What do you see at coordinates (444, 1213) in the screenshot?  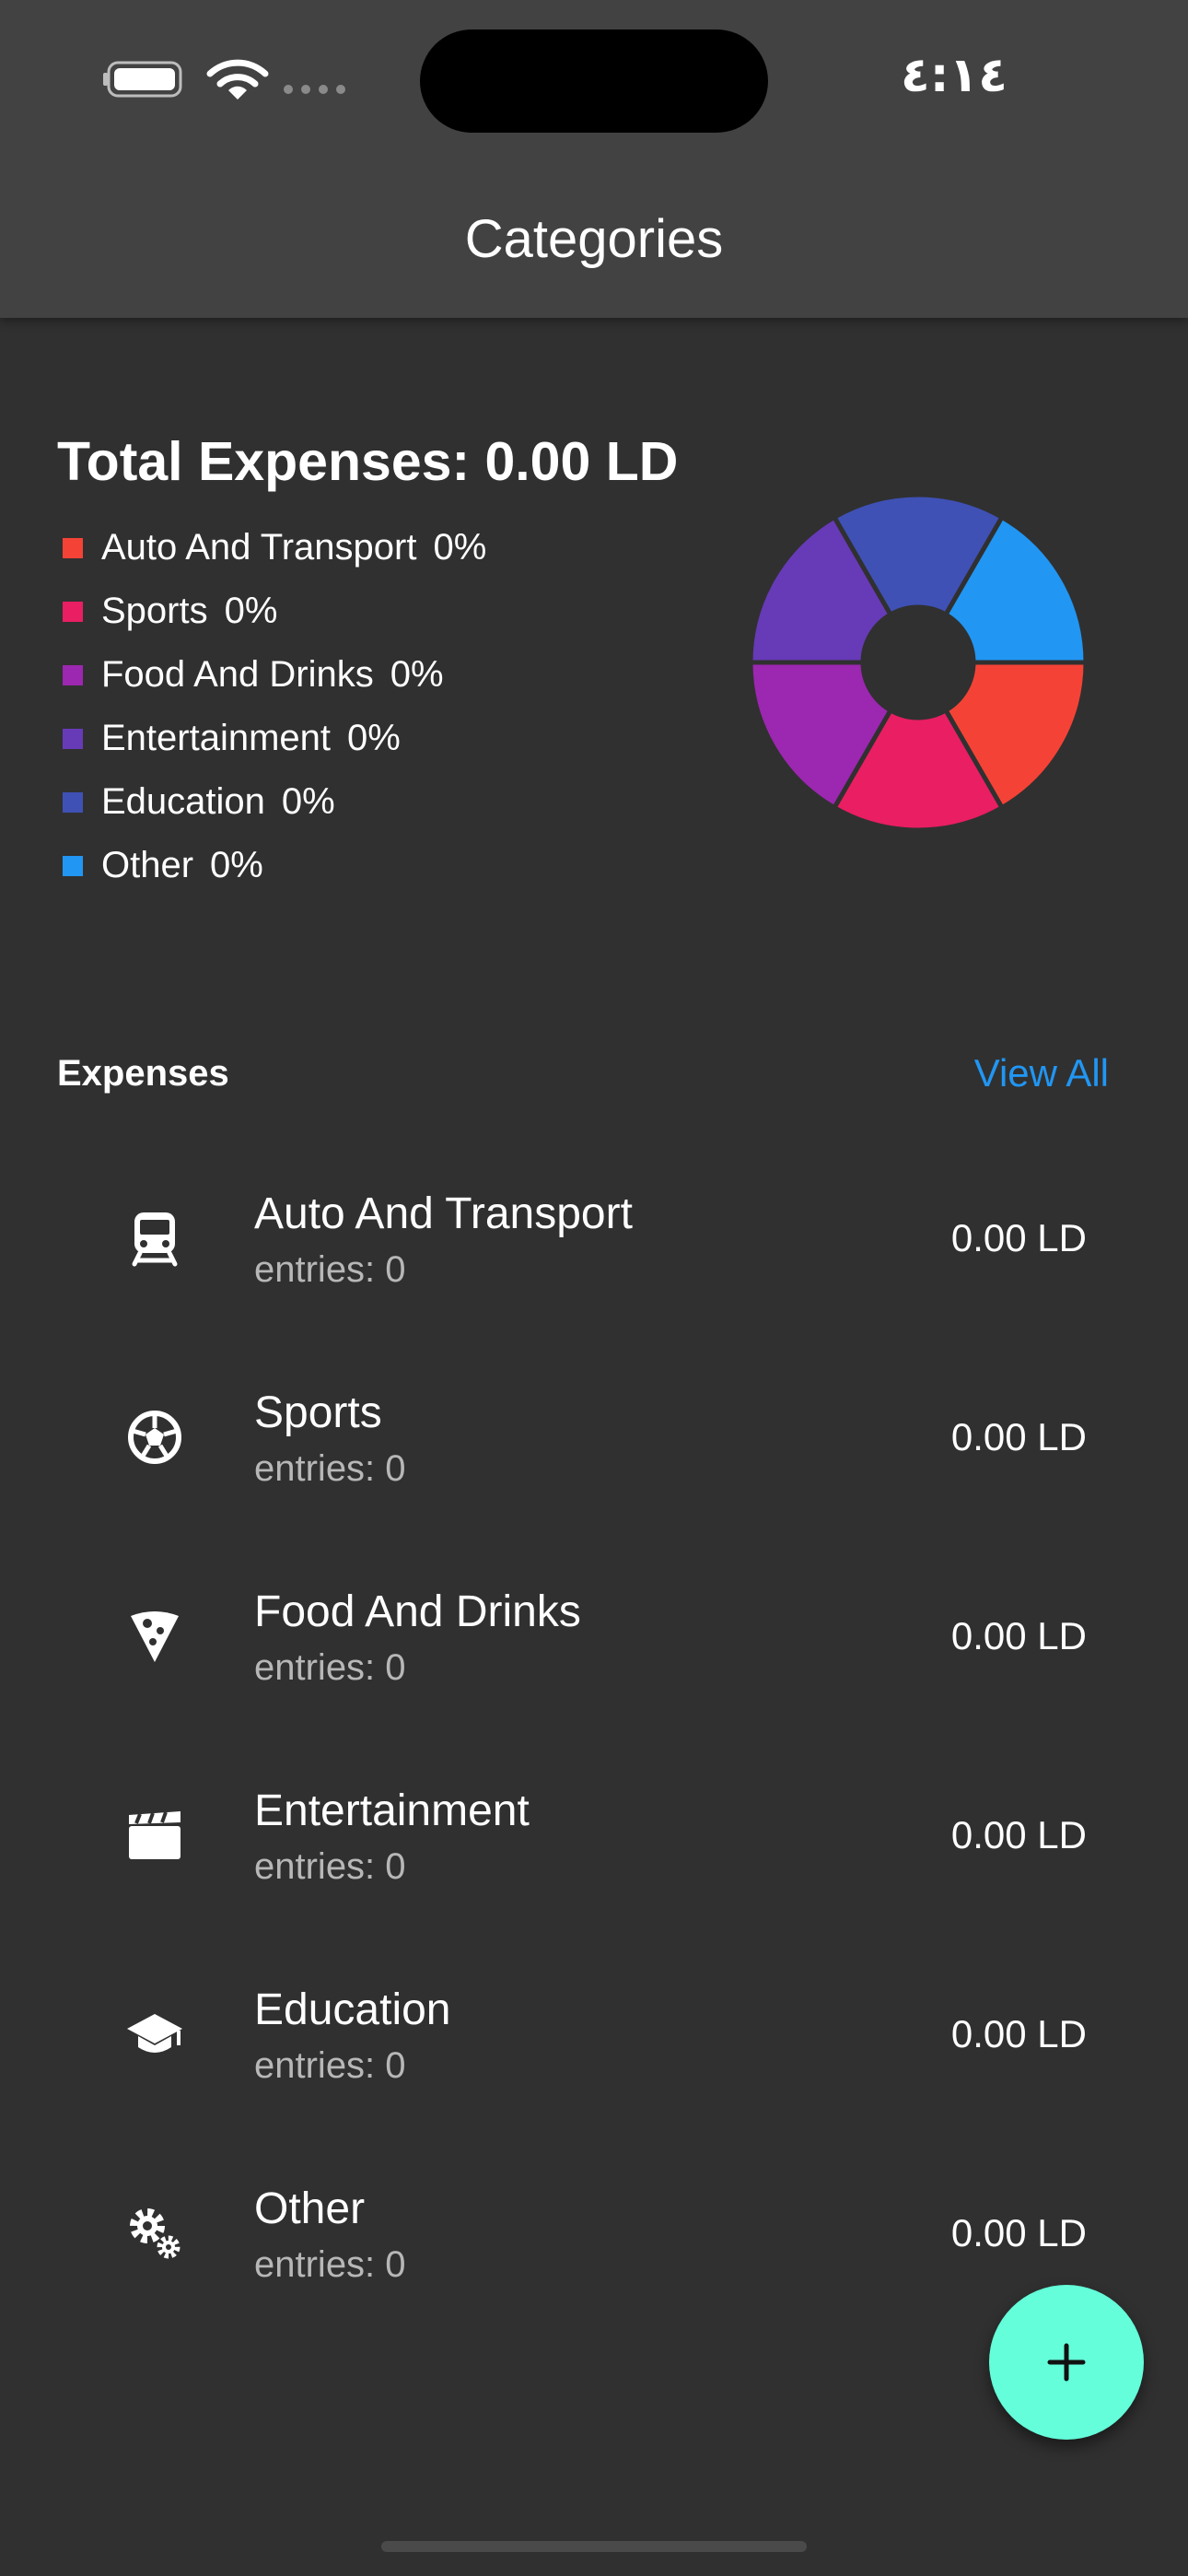 I see `list-item-title: Auto And Transport` at bounding box center [444, 1213].